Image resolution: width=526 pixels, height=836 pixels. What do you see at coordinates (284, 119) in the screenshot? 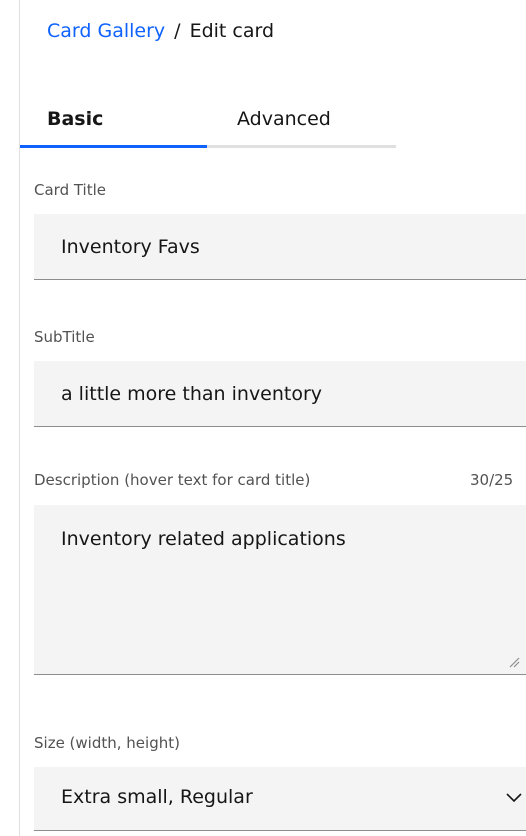
I see `tab-advanced-label: Advanced` at bounding box center [284, 119].